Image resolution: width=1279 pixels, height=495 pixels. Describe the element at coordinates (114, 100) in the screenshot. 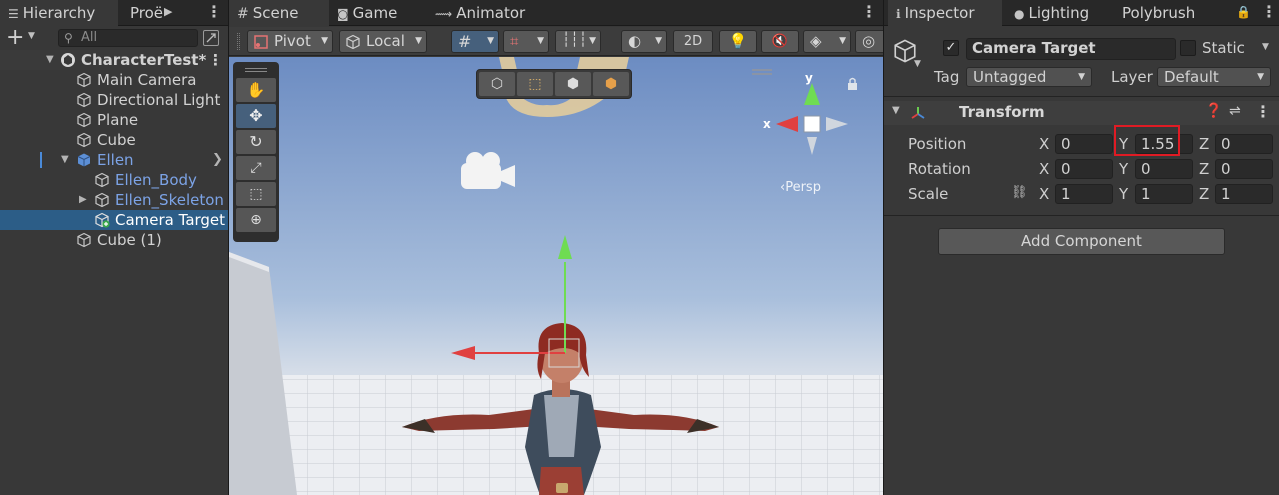

I see `hierarchy-item-directional-light: Directional Light` at that location.